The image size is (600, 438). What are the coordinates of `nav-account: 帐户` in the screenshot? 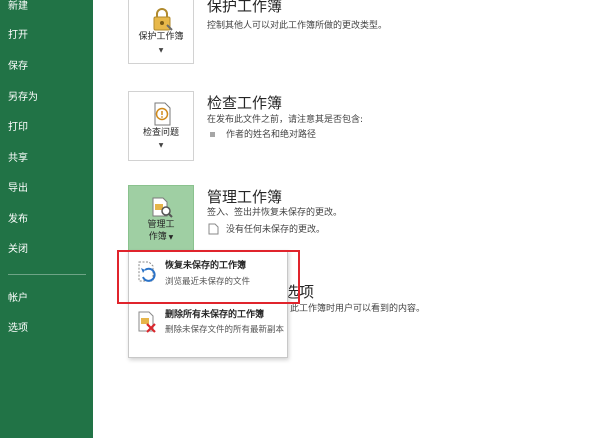 It's located at (18, 299).